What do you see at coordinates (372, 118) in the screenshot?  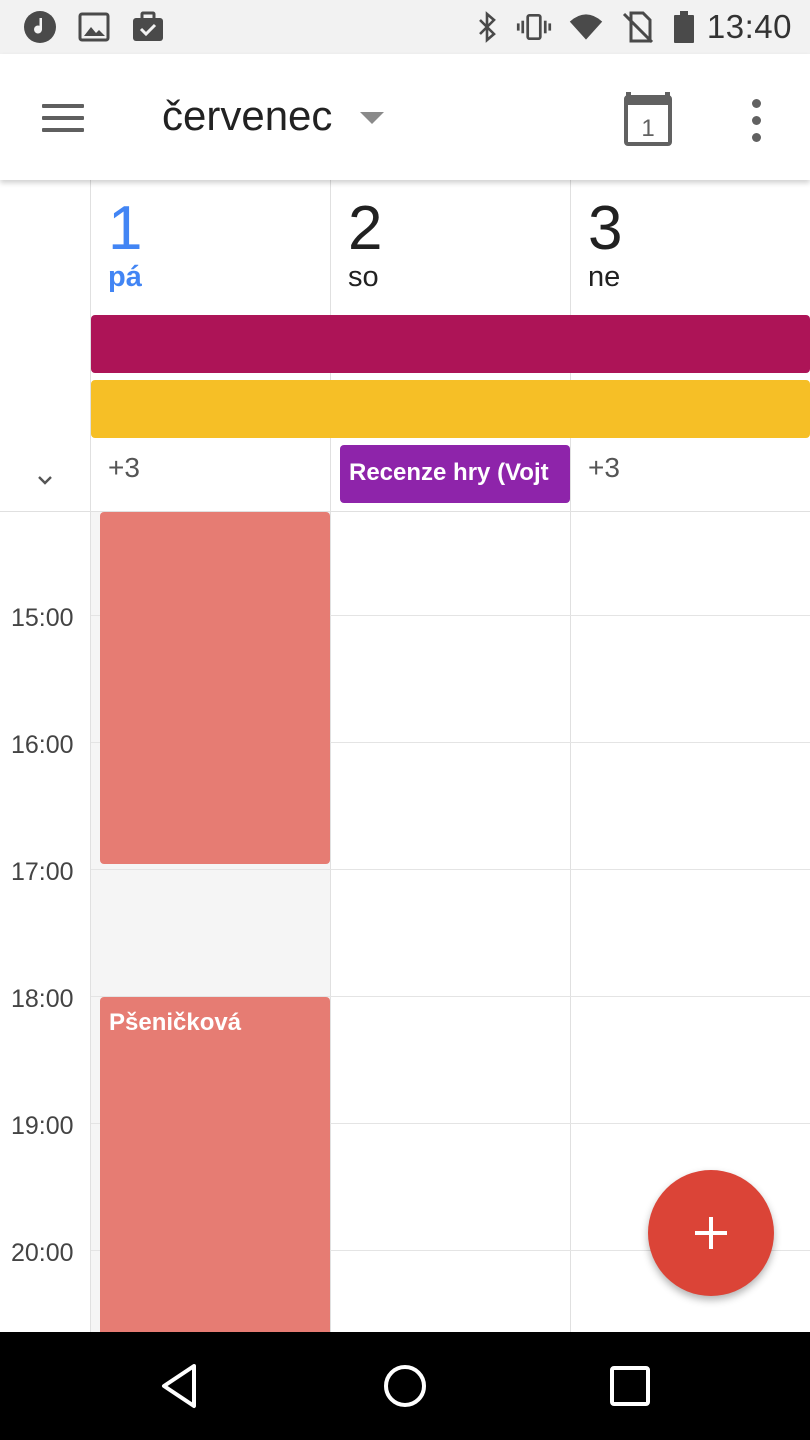 I see `chevron-down-icon` at bounding box center [372, 118].